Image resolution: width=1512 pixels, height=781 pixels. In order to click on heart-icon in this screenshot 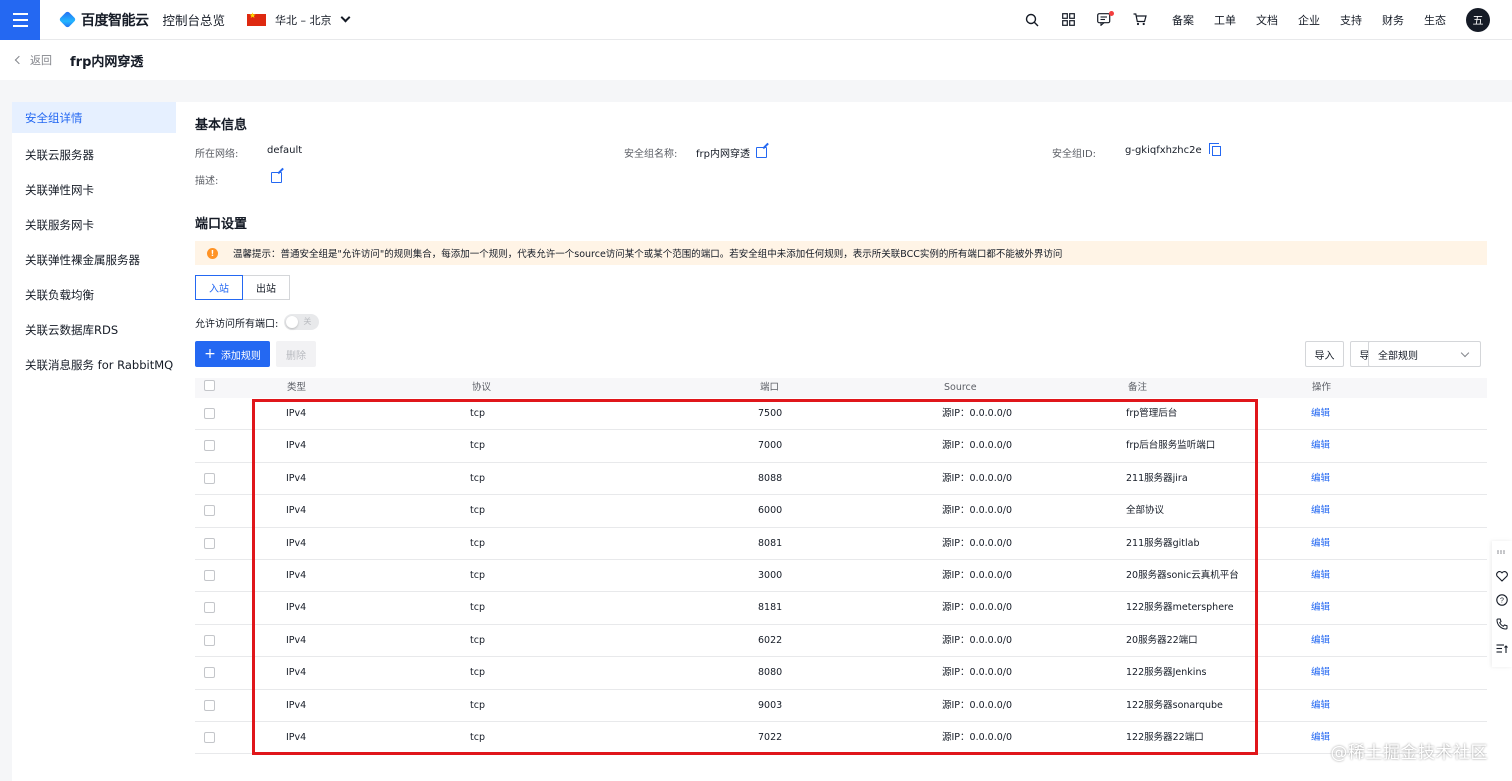, I will do `click(1502, 576)`.